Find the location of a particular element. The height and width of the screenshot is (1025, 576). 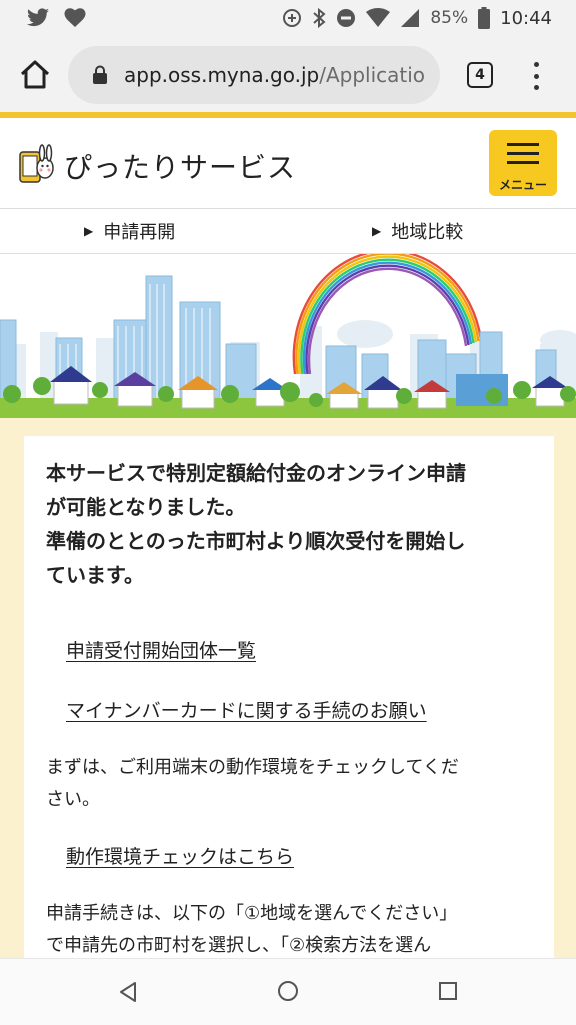

browser-toolbar: app.oss.myna.go.jp/Applicatio 4 is located at coordinates (288, 74).